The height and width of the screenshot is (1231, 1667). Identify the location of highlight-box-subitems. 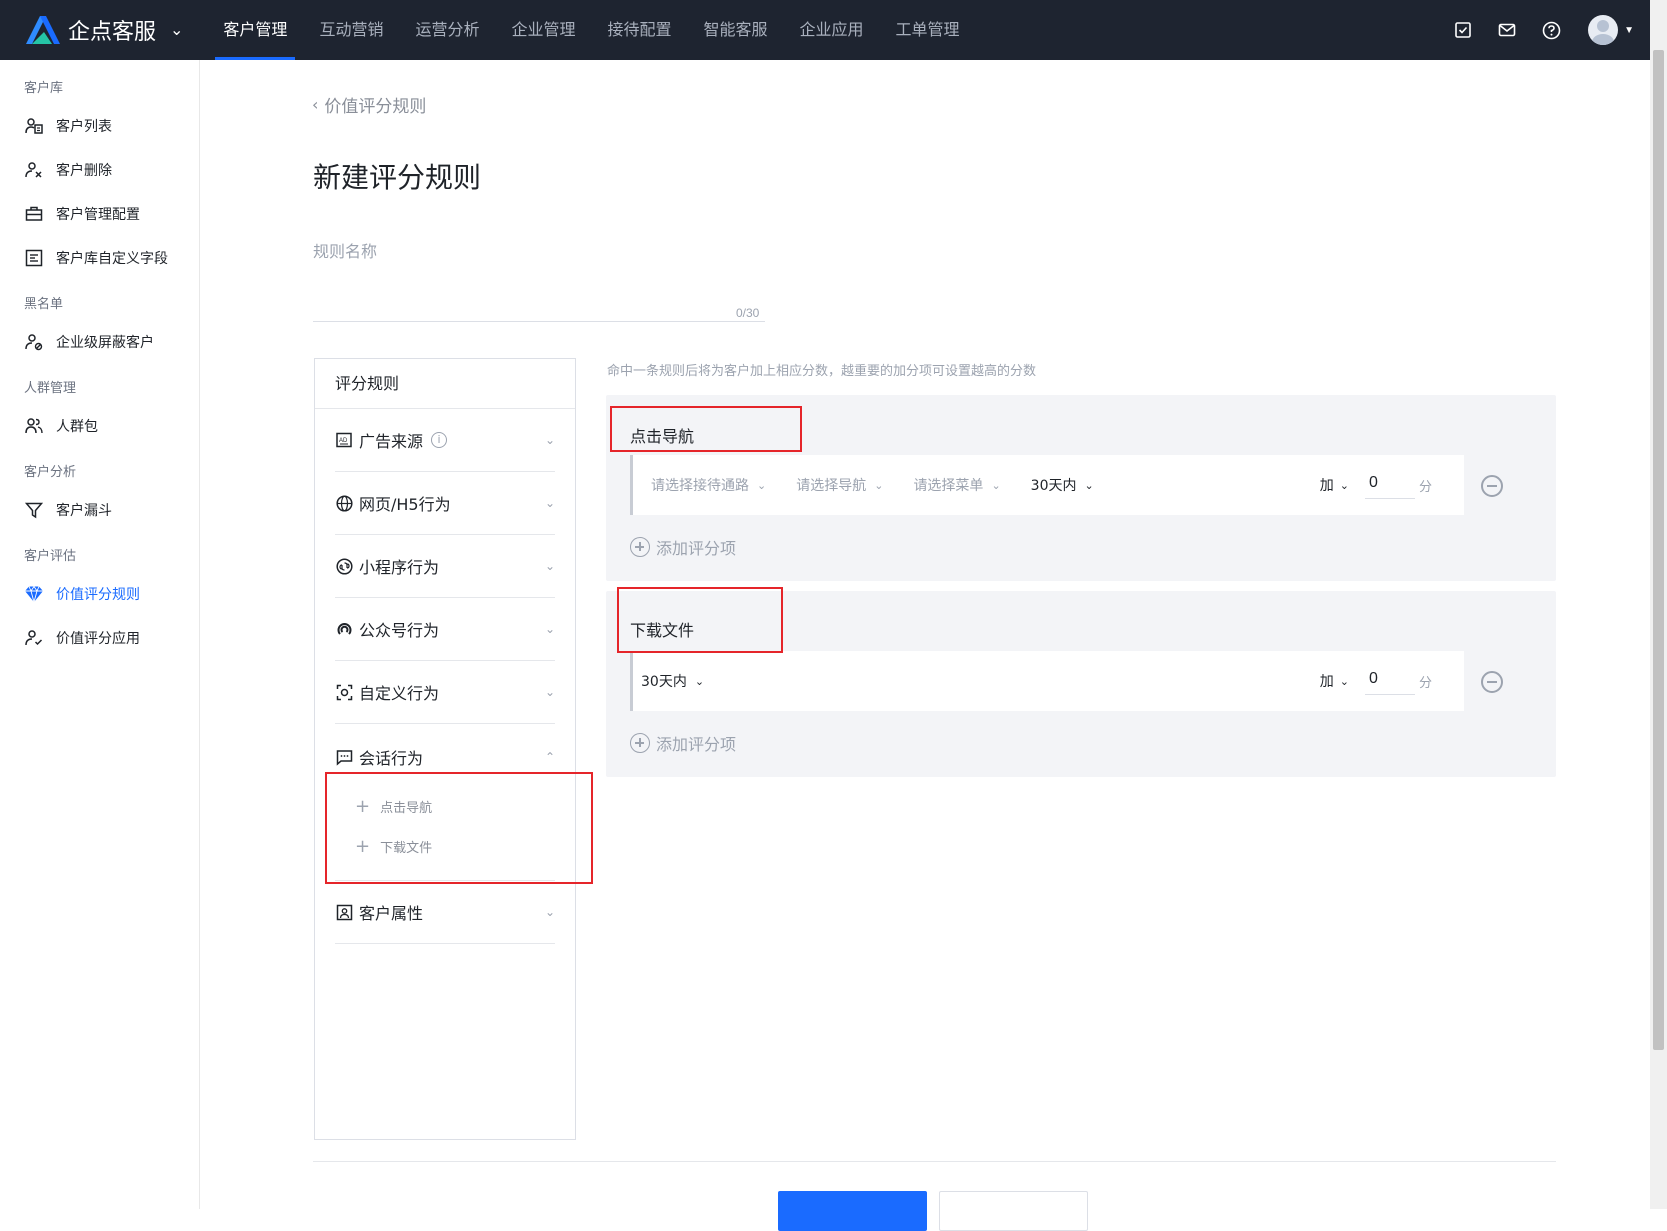
(459, 828).